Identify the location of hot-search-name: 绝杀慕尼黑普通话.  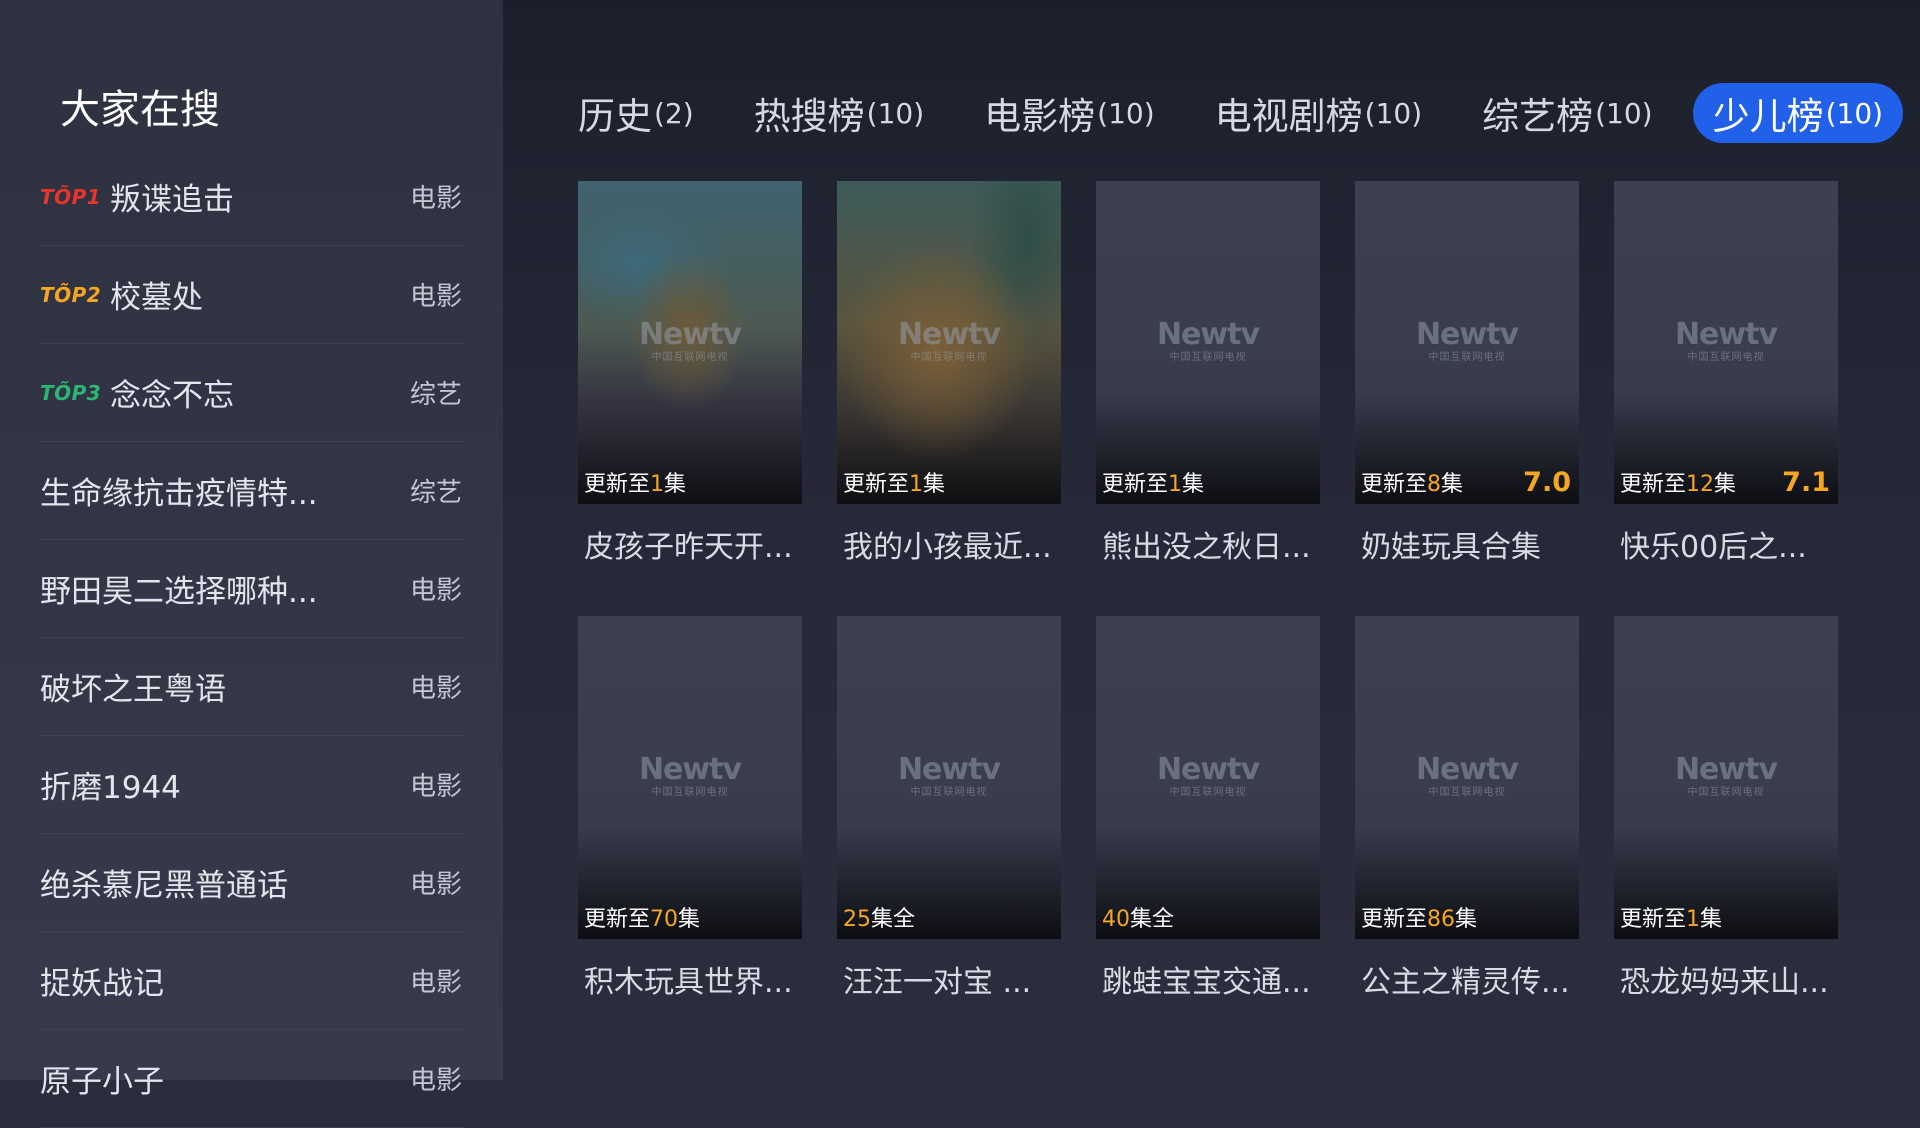
(164, 886).